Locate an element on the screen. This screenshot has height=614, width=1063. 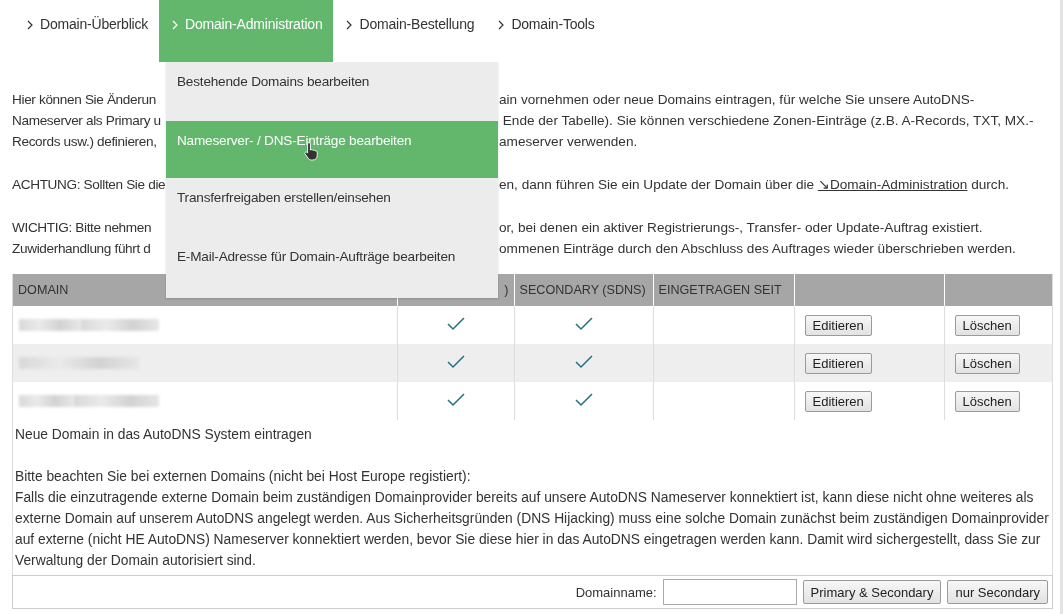
menu-item: Bestehende Domains bearbeiten is located at coordinates (332, 91).